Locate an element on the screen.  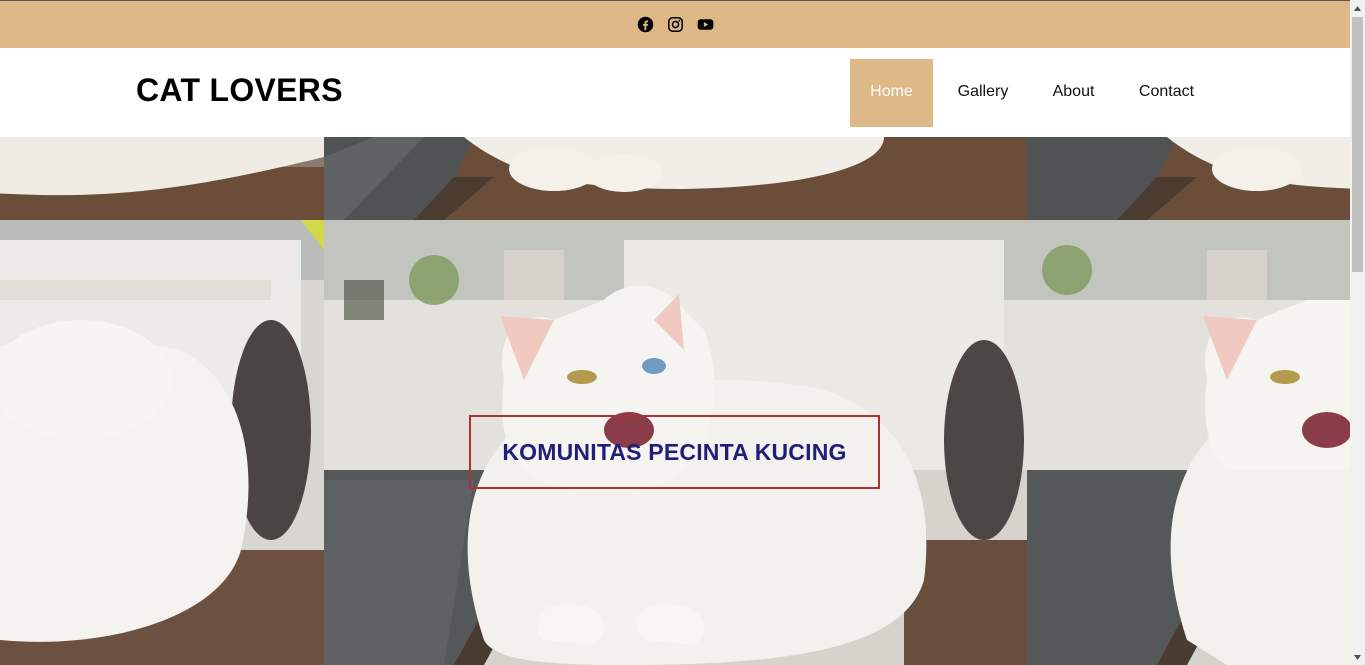
instagram-icon is located at coordinates (675, 24).